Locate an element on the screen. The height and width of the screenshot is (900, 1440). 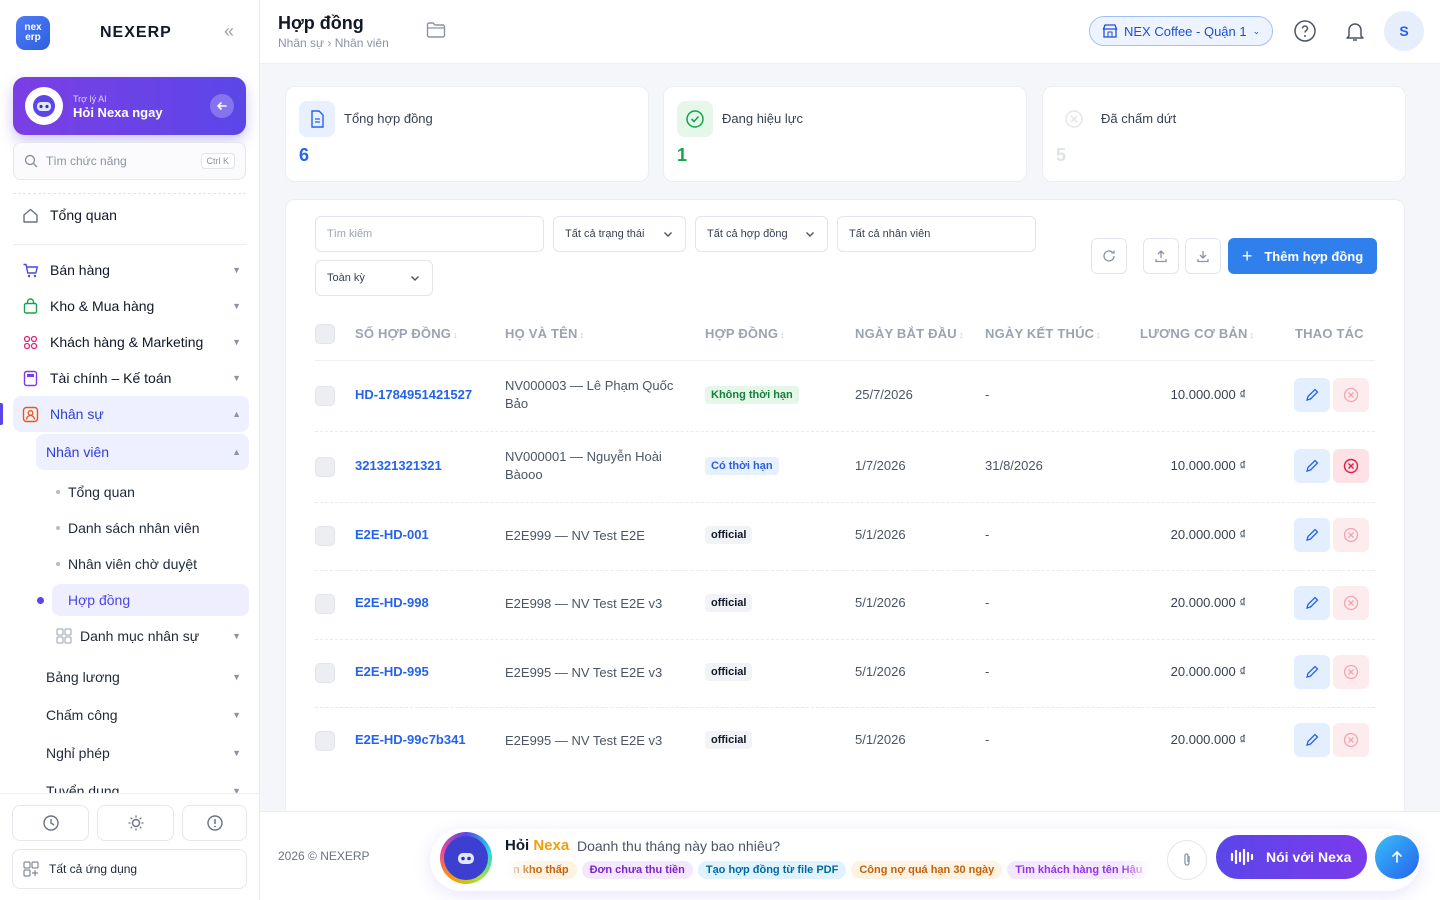
nav-hr-employees: Nhân viên ▲ is located at coordinates (142, 452).